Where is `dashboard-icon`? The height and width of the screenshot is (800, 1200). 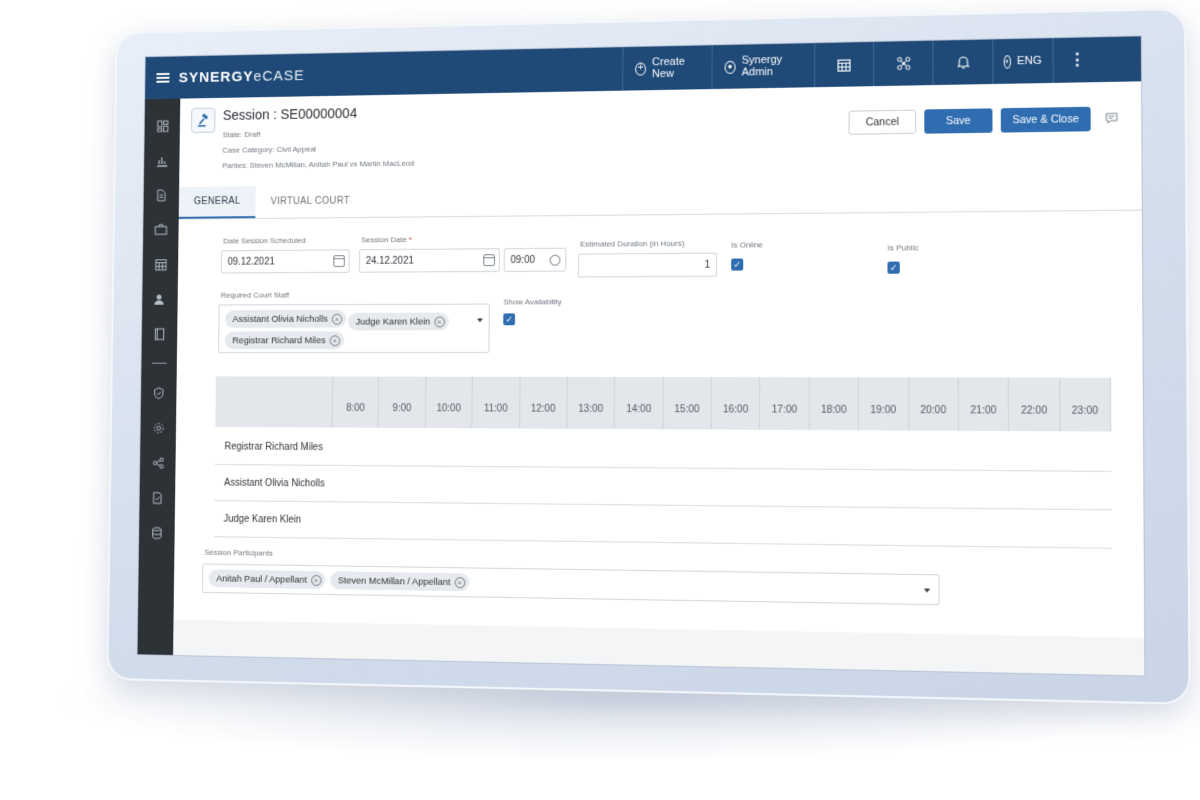 dashboard-icon is located at coordinates (163, 125).